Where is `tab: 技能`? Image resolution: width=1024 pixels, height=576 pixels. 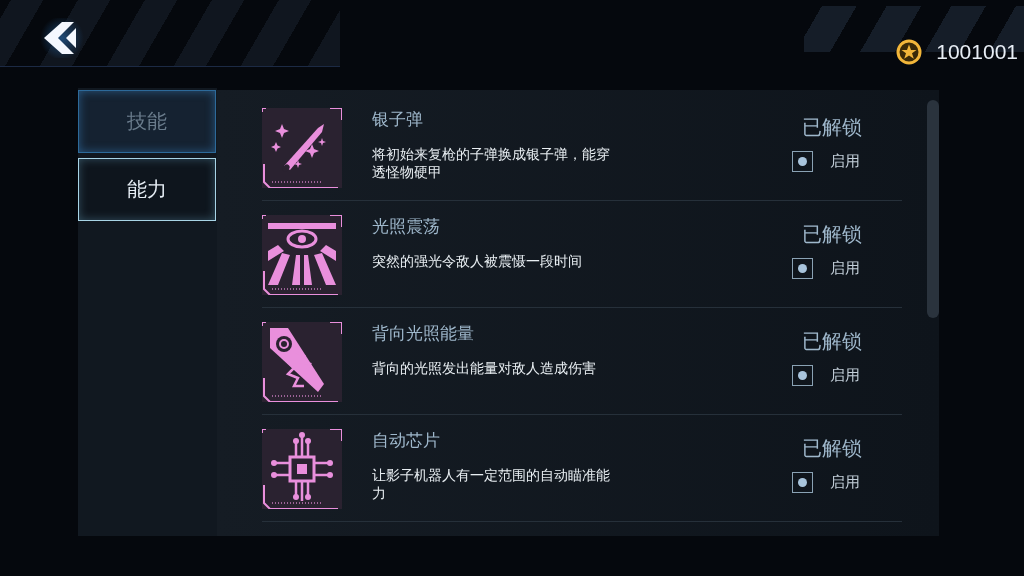 tab: 技能 is located at coordinates (147, 121).